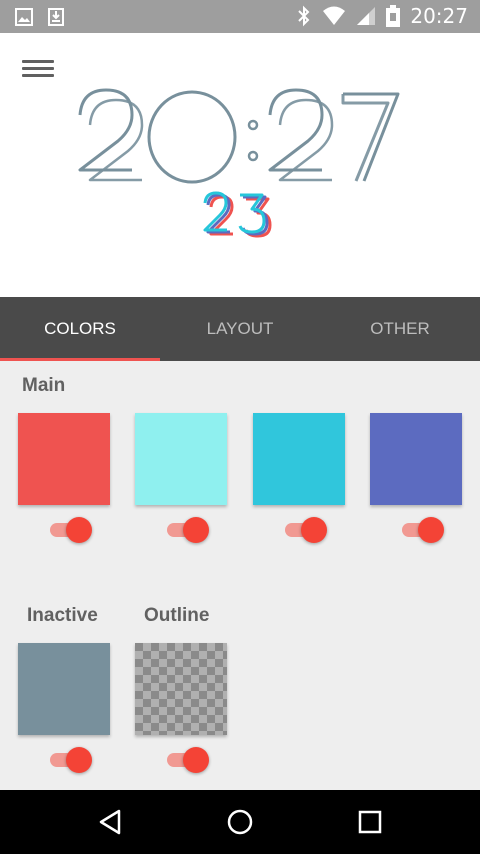 Image resolution: width=480 pixels, height=854 pixels. I want to click on main-section-label: Main, so click(44, 385).